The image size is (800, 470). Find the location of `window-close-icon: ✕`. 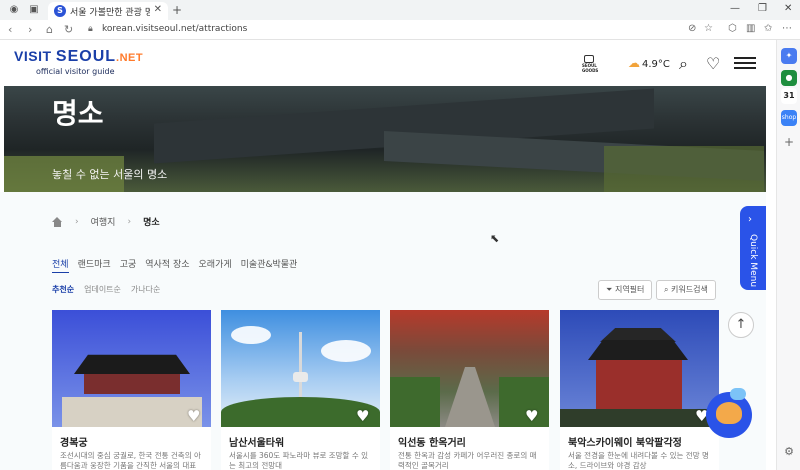

window-close-icon: ✕ is located at coordinates (788, 8).